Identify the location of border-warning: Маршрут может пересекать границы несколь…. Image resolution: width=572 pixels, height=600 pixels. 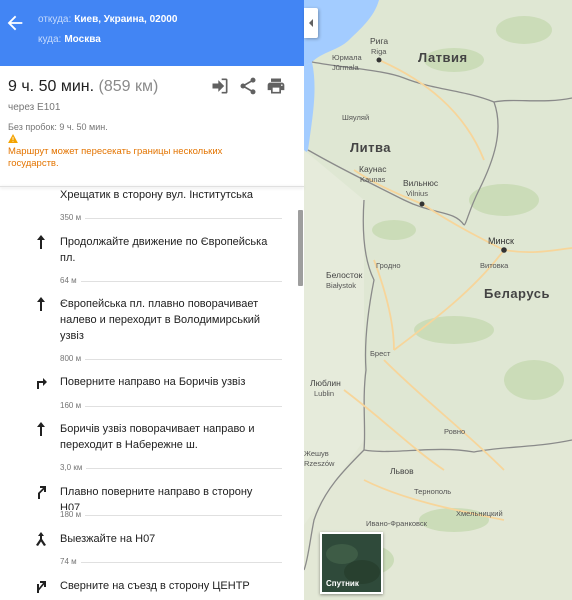
(115, 157).